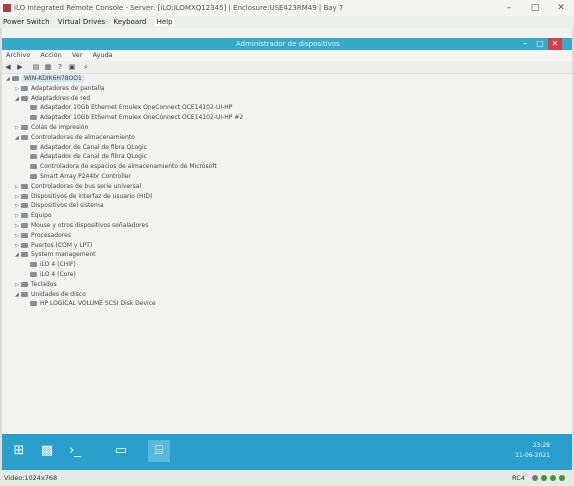 This screenshot has height=486, width=574. I want to click on tree-item: ◢ Adaptadores de red, so click(52, 98).